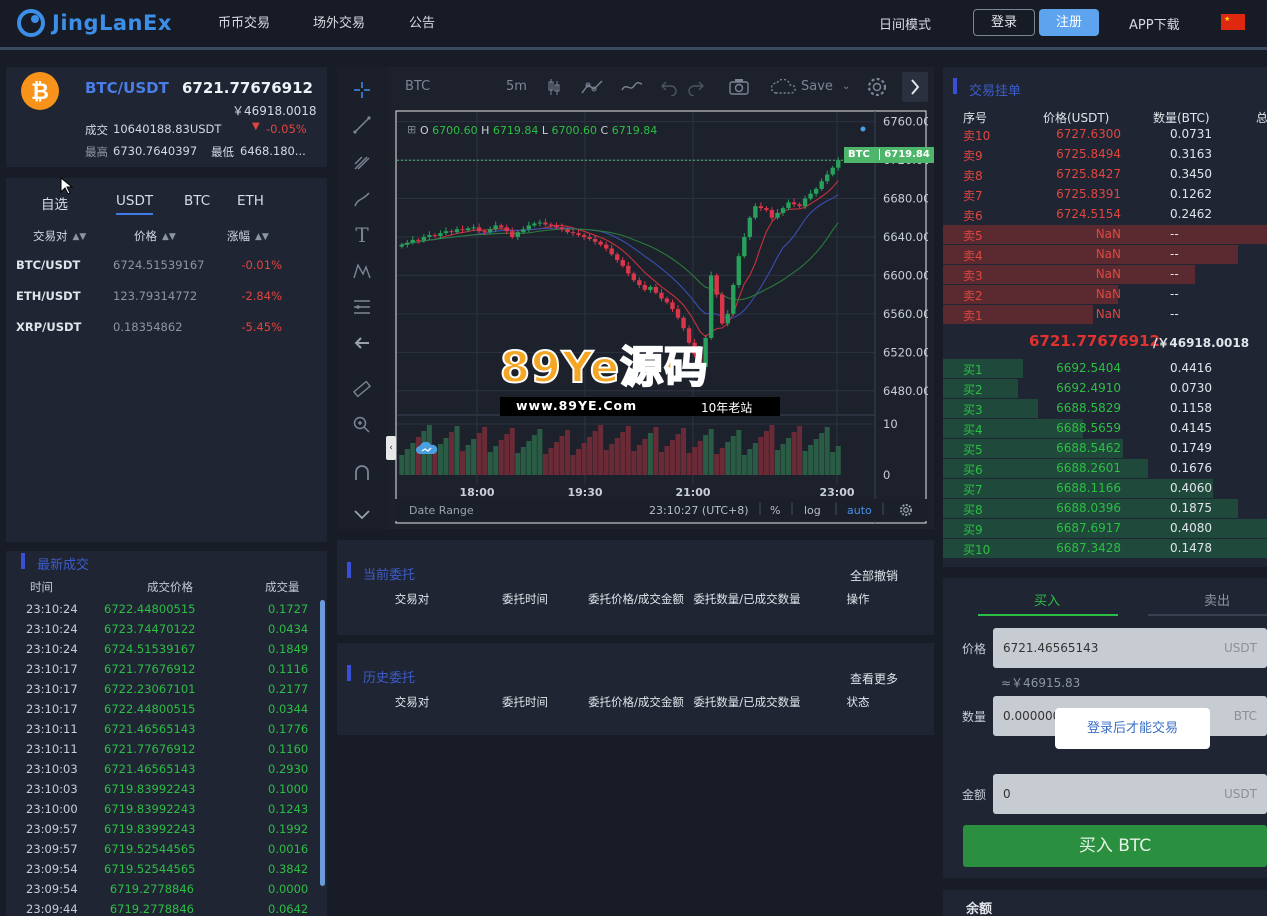 The height and width of the screenshot is (916, 1267). What do you see at coordinates (516, 86) in the screenshot?
I see `interval-selector: 5m` at bounding box center [516, 86].